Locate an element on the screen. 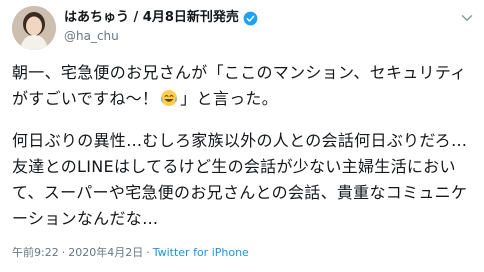  verified-badge-icon is located at coordinates (250, 18).